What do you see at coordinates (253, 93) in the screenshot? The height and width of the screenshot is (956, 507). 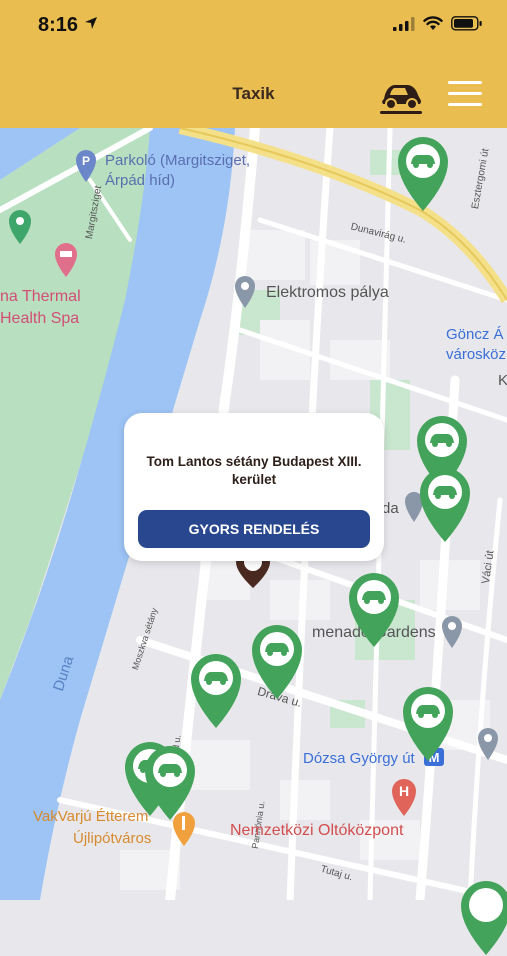 I see `page-title: Taxik` at bounding box center [253, 93].